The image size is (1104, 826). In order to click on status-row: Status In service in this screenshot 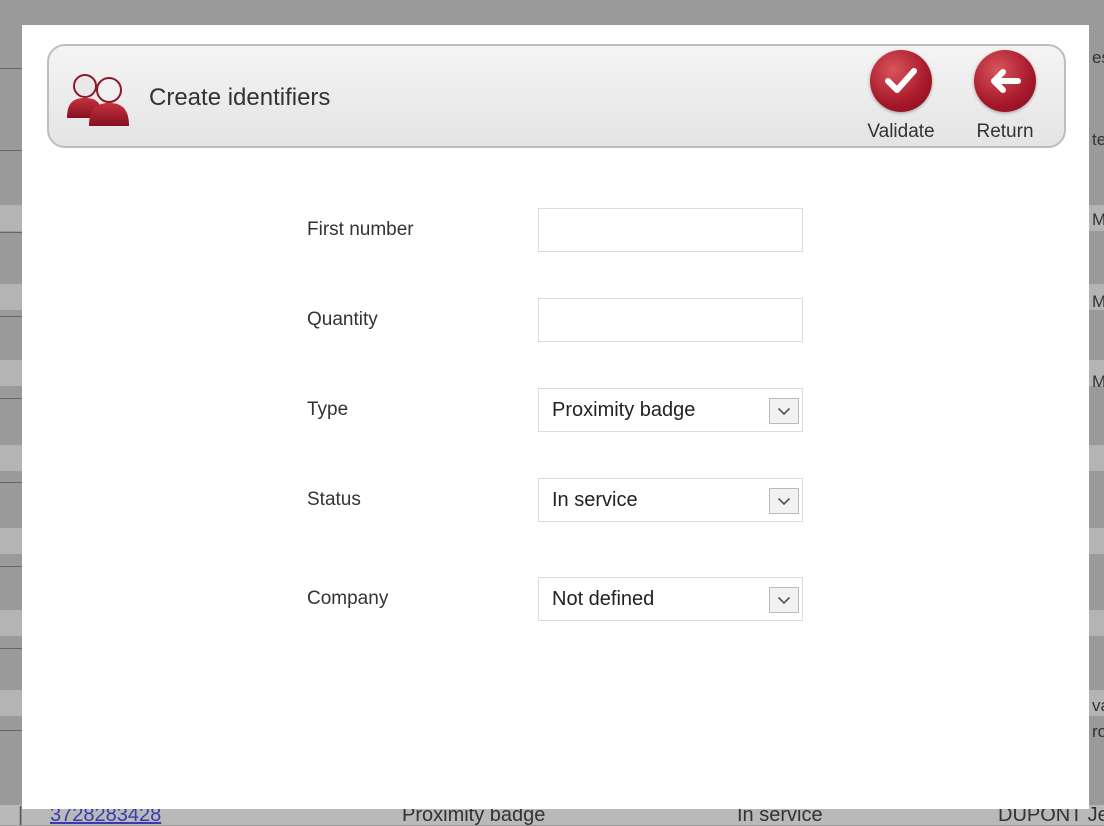, I will do `click(555, 500)`.